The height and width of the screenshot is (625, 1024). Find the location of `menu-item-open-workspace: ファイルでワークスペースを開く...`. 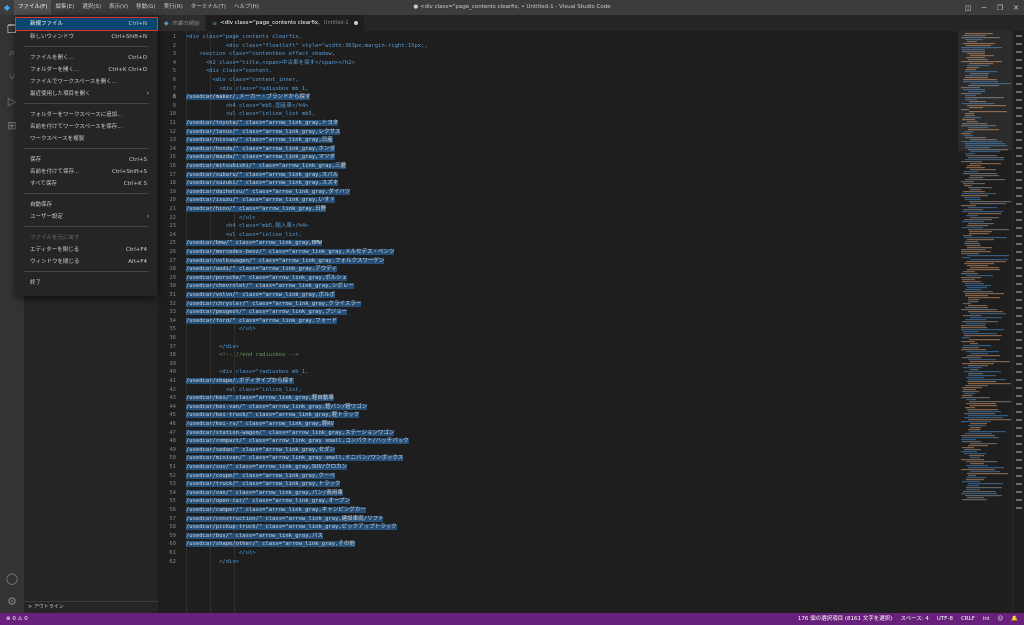

menu-item-open-workspace: ファイルでワークスペースを開く... is located at coordinates (86, 82).